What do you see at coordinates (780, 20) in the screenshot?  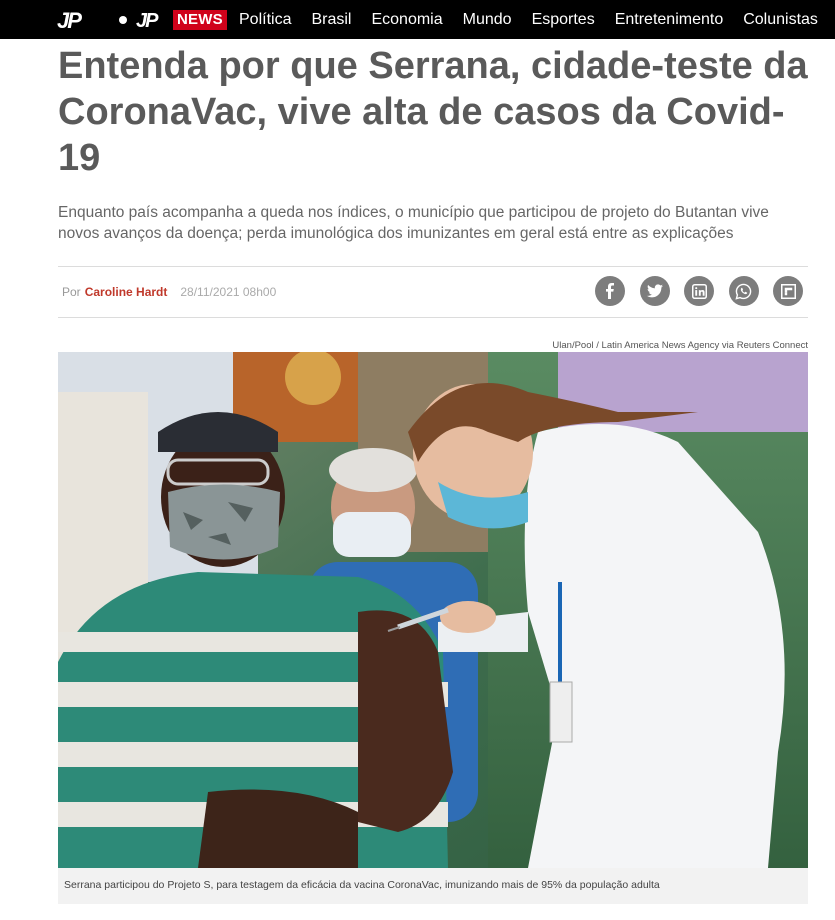 I see `nav-colunistas: Colunistas` at bounding box center [780, 20].